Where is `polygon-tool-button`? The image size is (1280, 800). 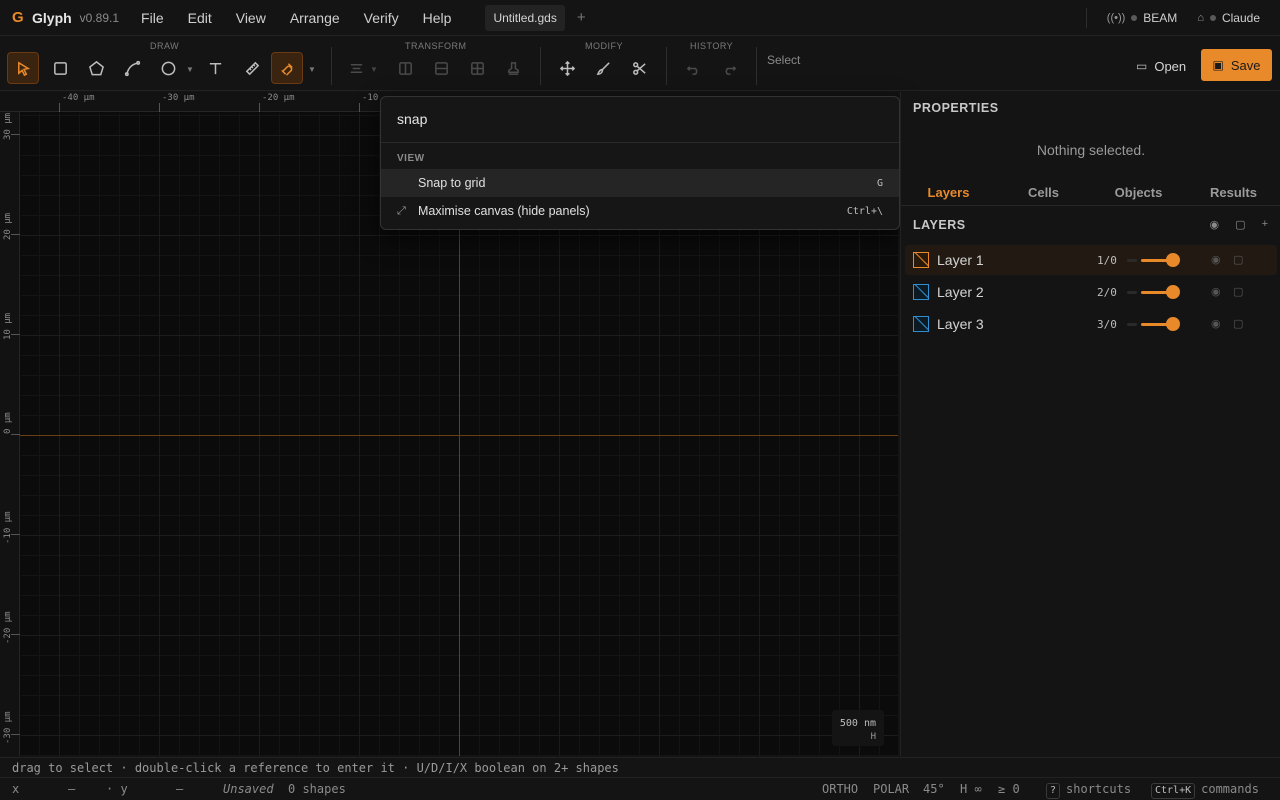 polygon-tool-button is located at coordinates (96, 68).